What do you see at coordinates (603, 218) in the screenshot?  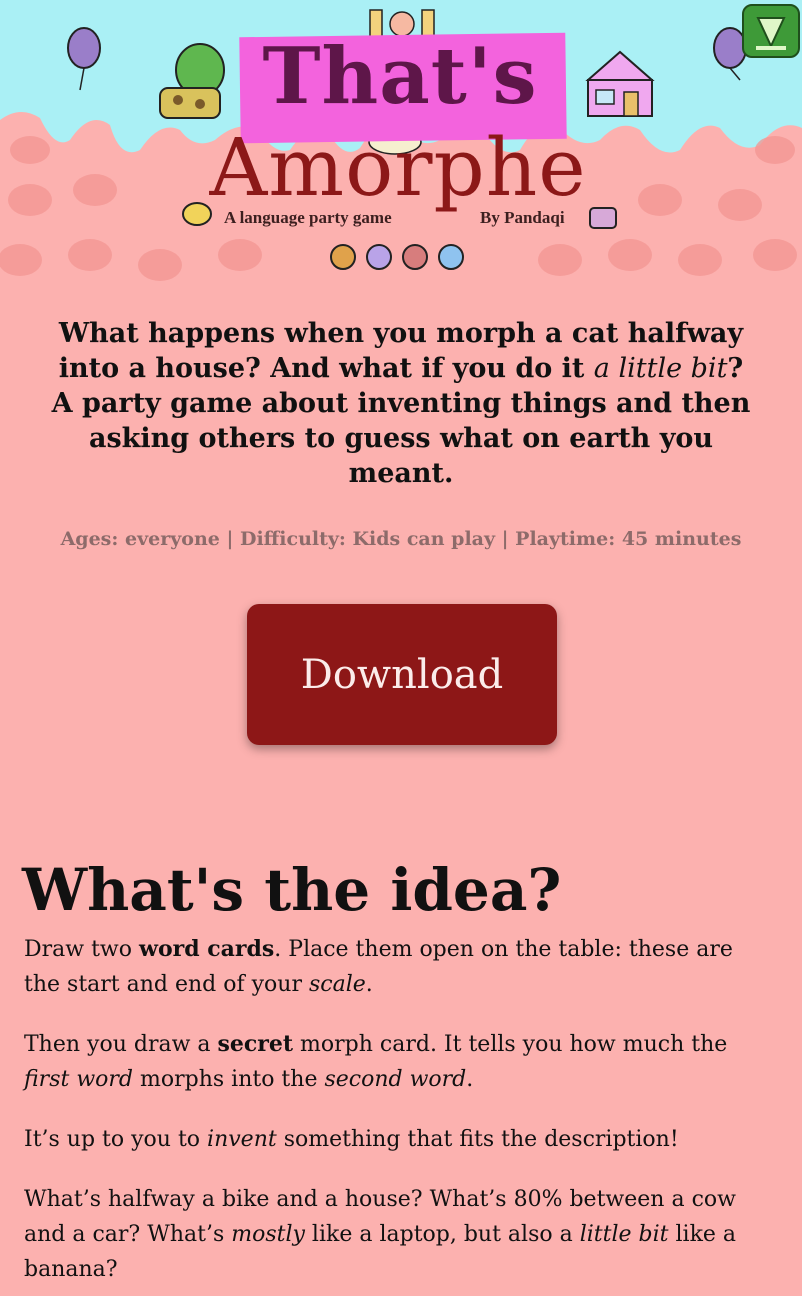 I see `camera-icon` at bounding box center [603, 218].